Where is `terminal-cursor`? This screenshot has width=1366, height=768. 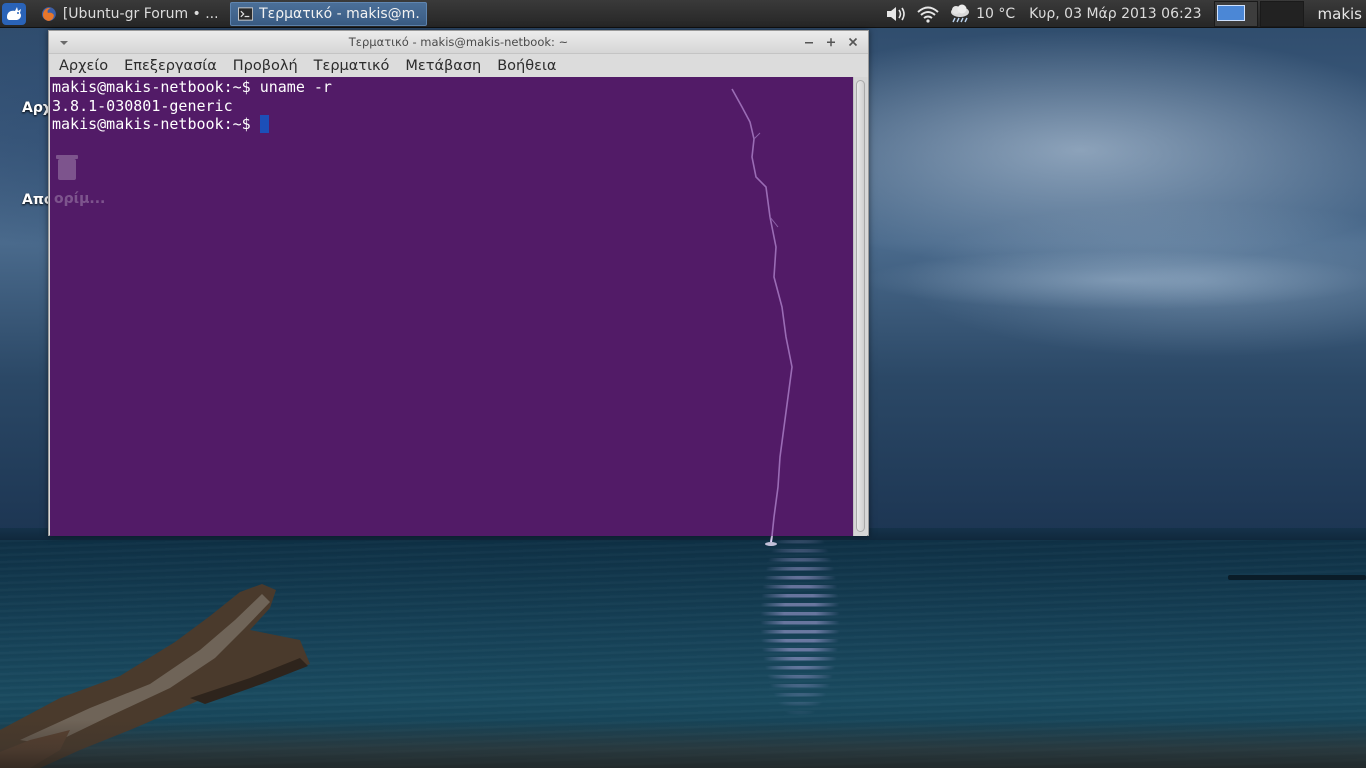 terminal-cursor is located at coordinates (264, 124).